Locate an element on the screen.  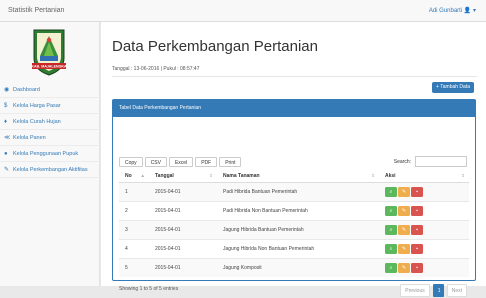
sidebar-item-label: Kelola Panen is located at coordinates (29, 137).